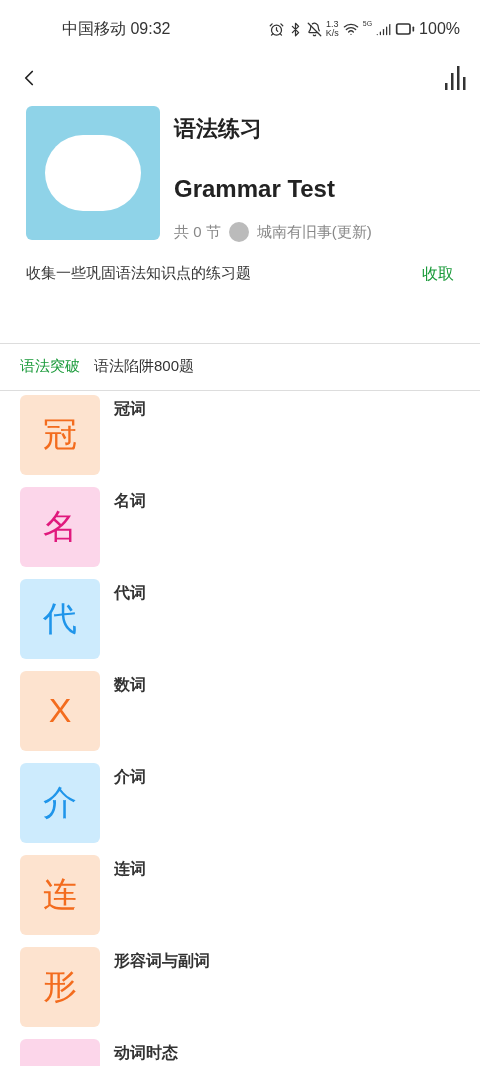 The height and width of the screenshot is (1066, 480). Describe the element at coordinates (130, 435) in the screenshot. I see `lesson-title: 冠词` at that location.